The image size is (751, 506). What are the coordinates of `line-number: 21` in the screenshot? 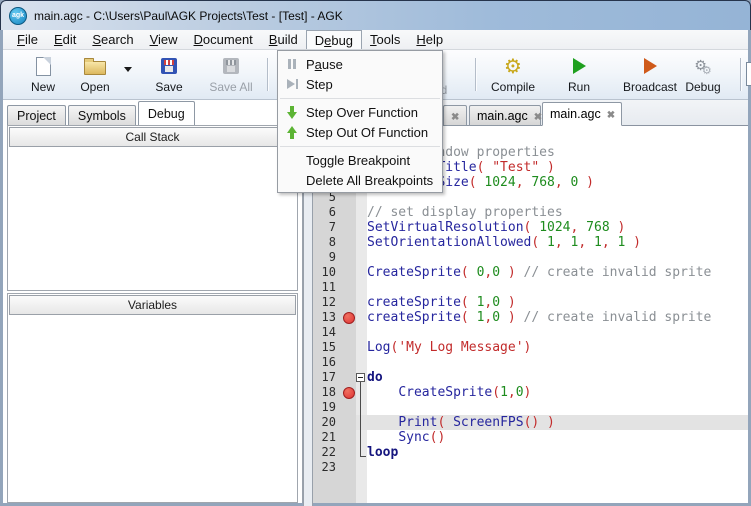 It's located at (327, 437).